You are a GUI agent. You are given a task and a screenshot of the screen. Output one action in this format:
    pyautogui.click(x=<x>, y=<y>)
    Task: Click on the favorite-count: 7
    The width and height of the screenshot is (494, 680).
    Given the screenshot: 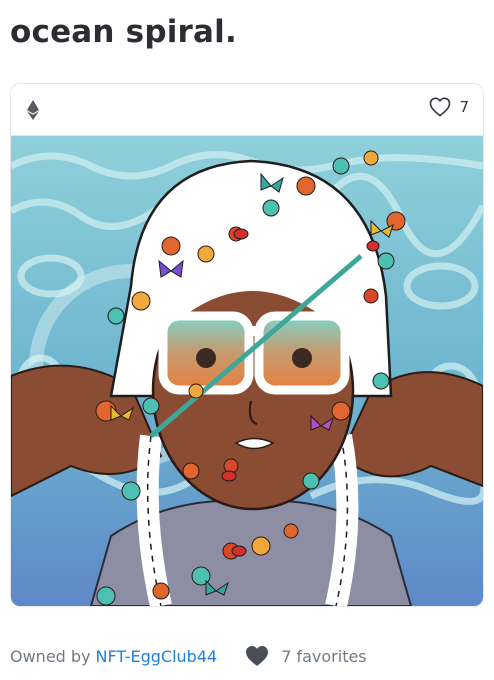 What is the action you would take?
    pyautogui.click(x=464, y=107)
    